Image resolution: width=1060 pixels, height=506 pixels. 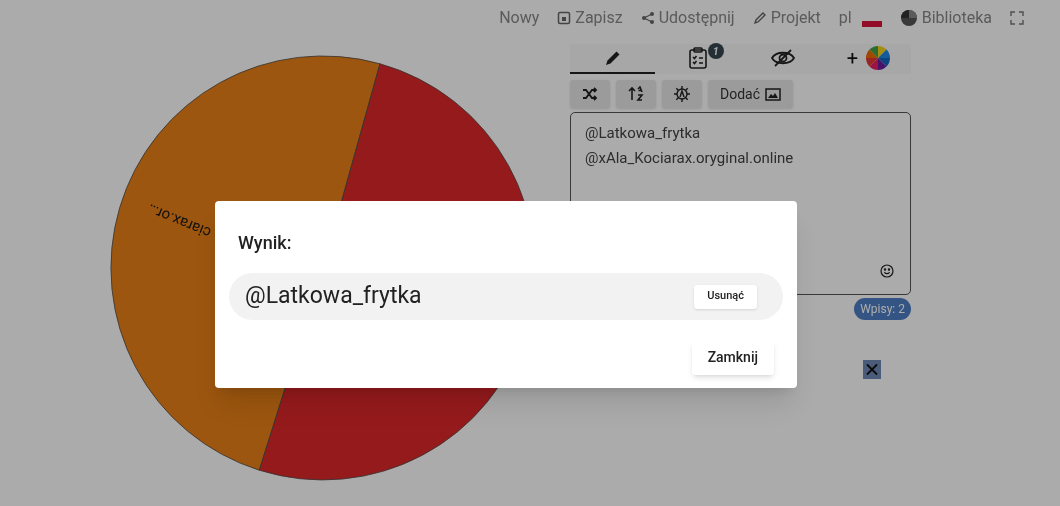 What do you see at coordinates (882, 309) in the screenshot?
I see `entries-count-badge: Wpisy: 2` at bounding box center [882, 309].